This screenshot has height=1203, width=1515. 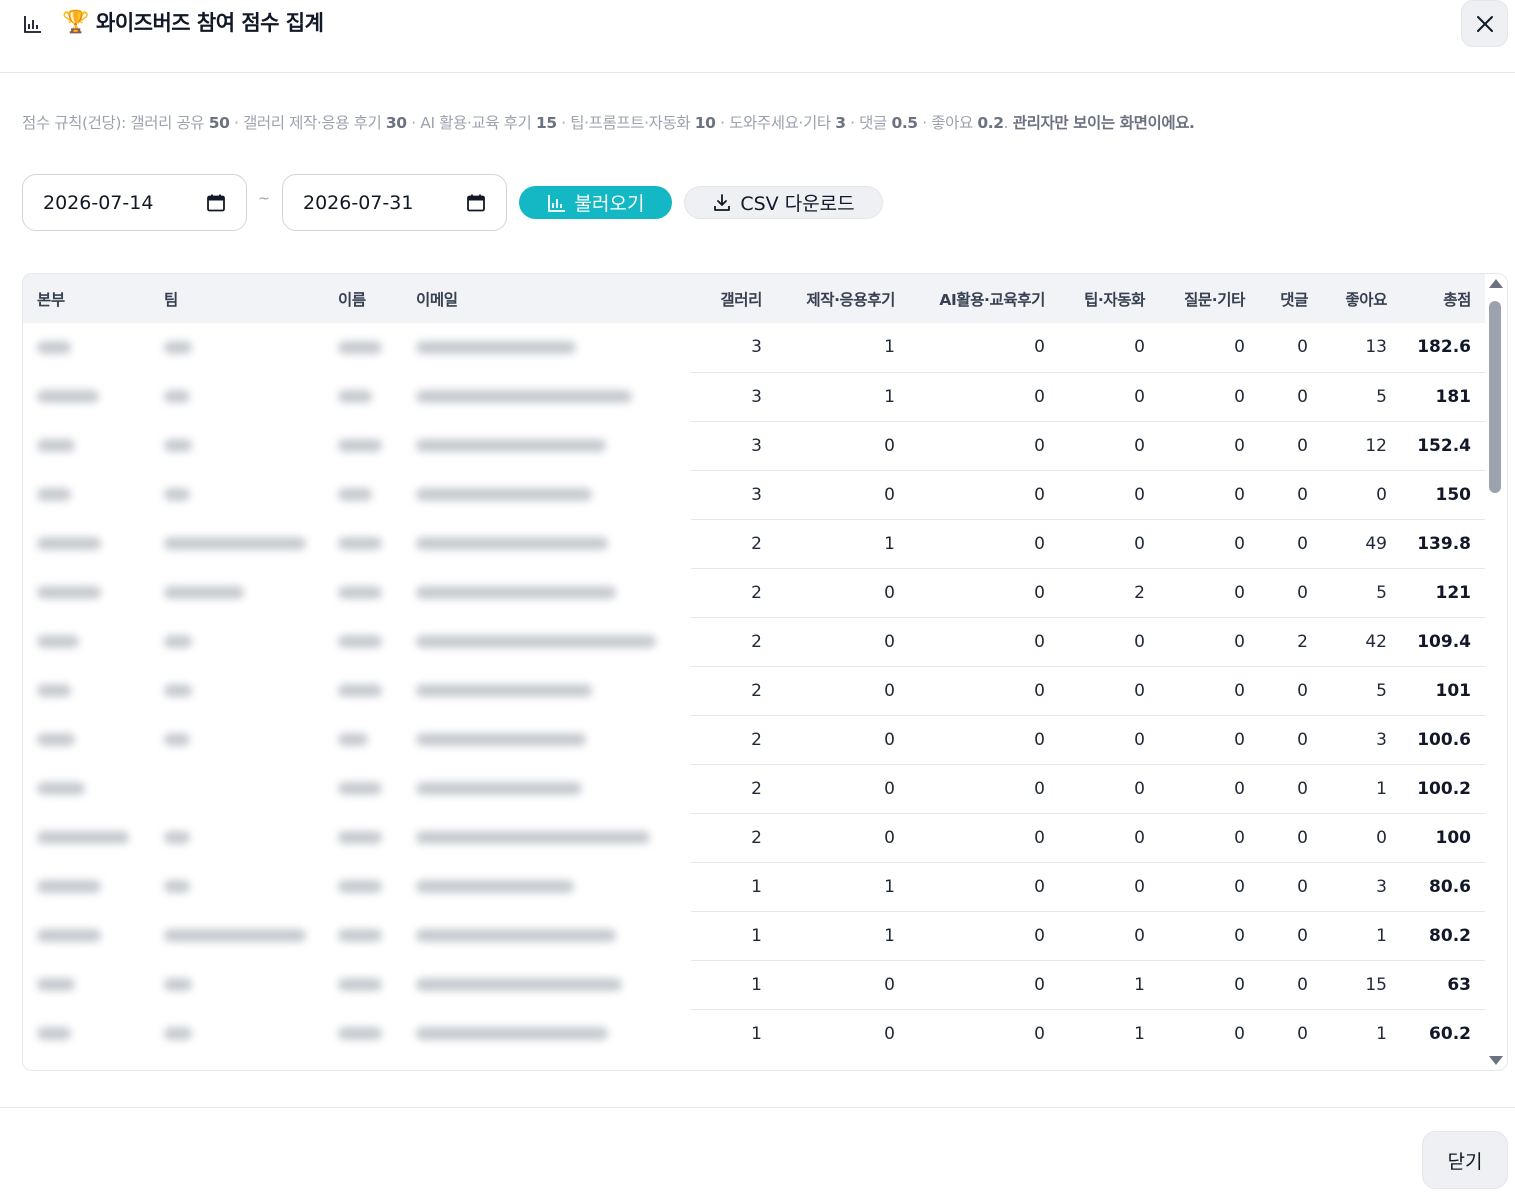 What do you see at coordinates (219, 123) in the screenshot?
I see `rule-value: 50` at bounding box center [219, 123].